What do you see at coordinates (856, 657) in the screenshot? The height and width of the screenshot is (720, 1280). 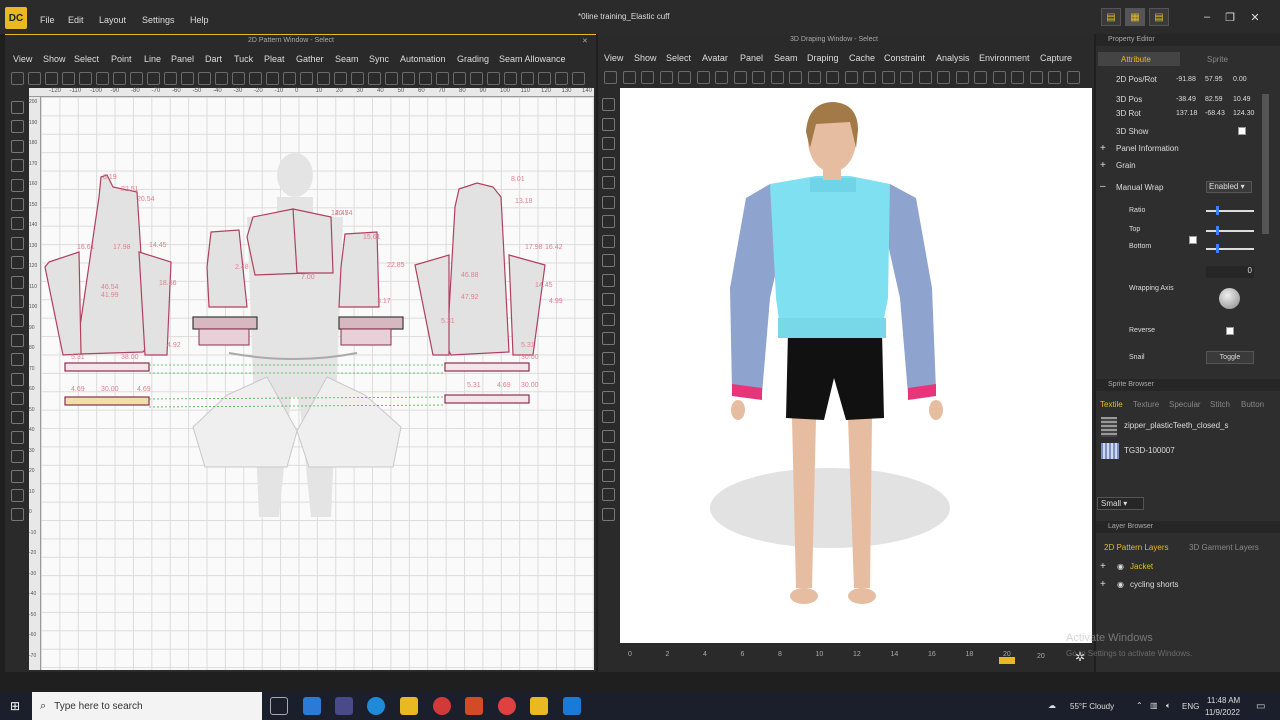 I see `timeline: 0 2 4 6 8 10 12 14 16 18 20` at bounding box center [856, 657].